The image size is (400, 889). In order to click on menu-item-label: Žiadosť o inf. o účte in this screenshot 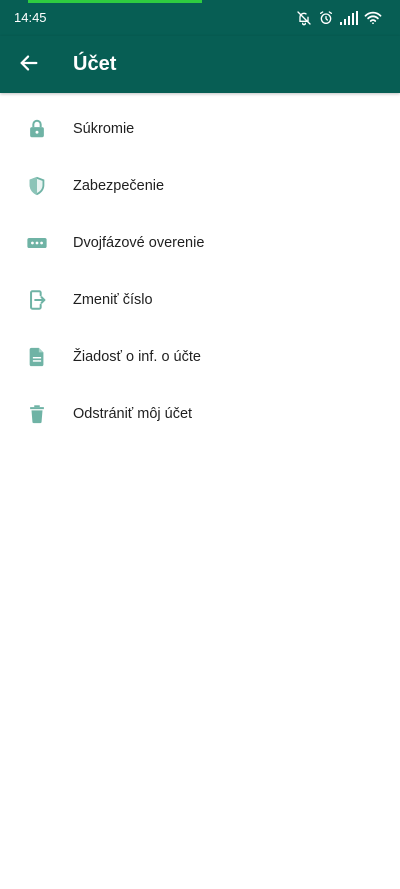, I will do `click(137, 356)`.